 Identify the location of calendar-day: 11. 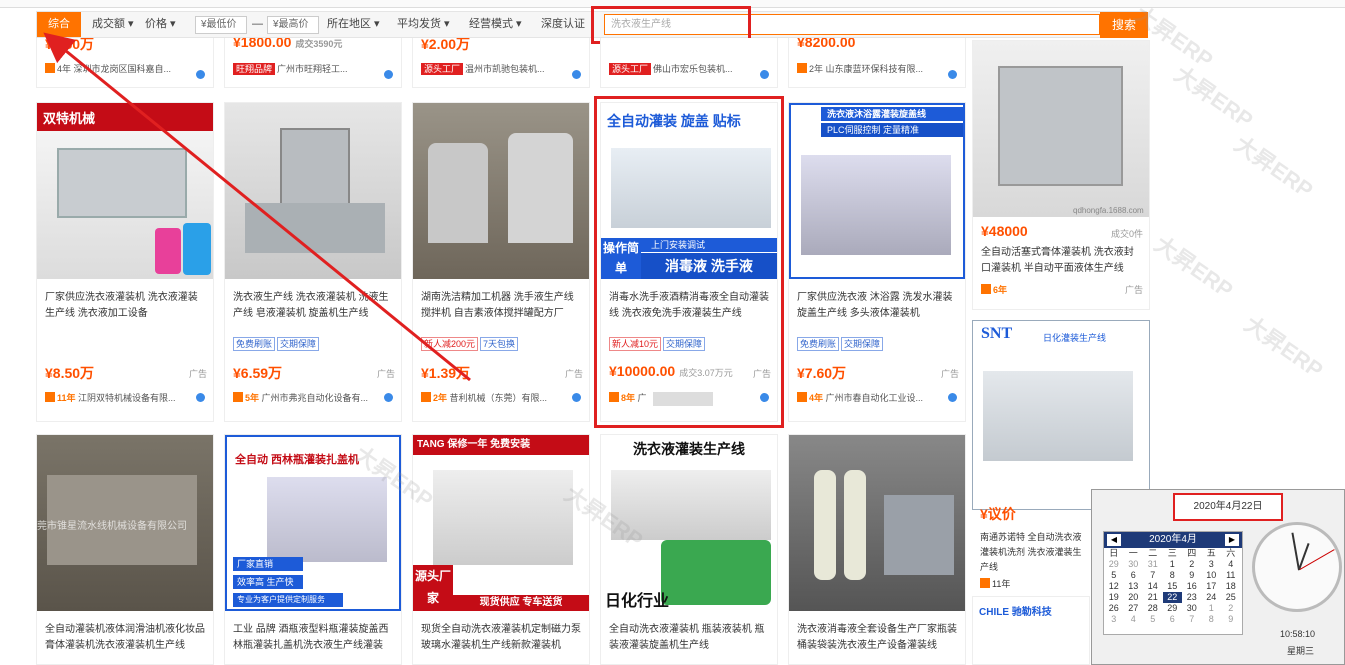
(1231, 575).